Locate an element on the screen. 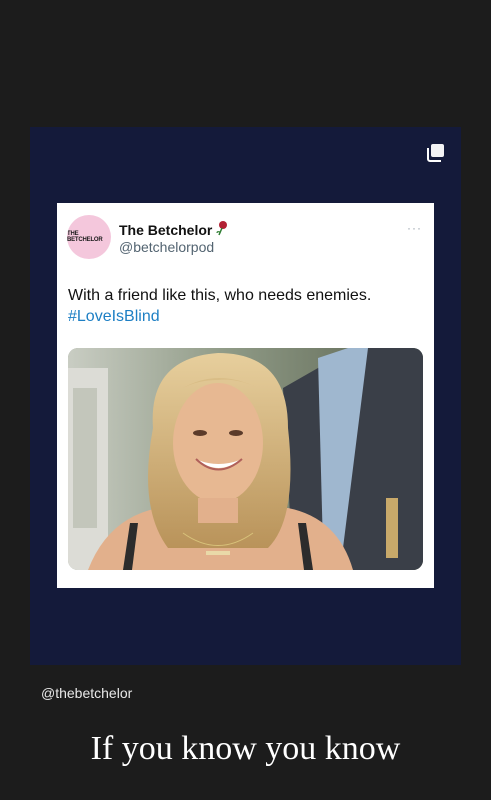 This screenshot has height=800, width=491. rose-icon is located at coordinates (222, 229).